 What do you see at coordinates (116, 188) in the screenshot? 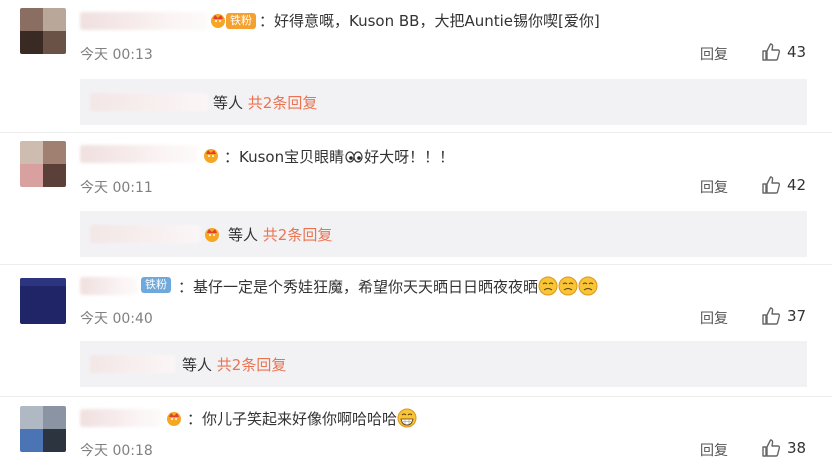
I see `timestamp: 今天 00:11` at bounding box center [116, 188].